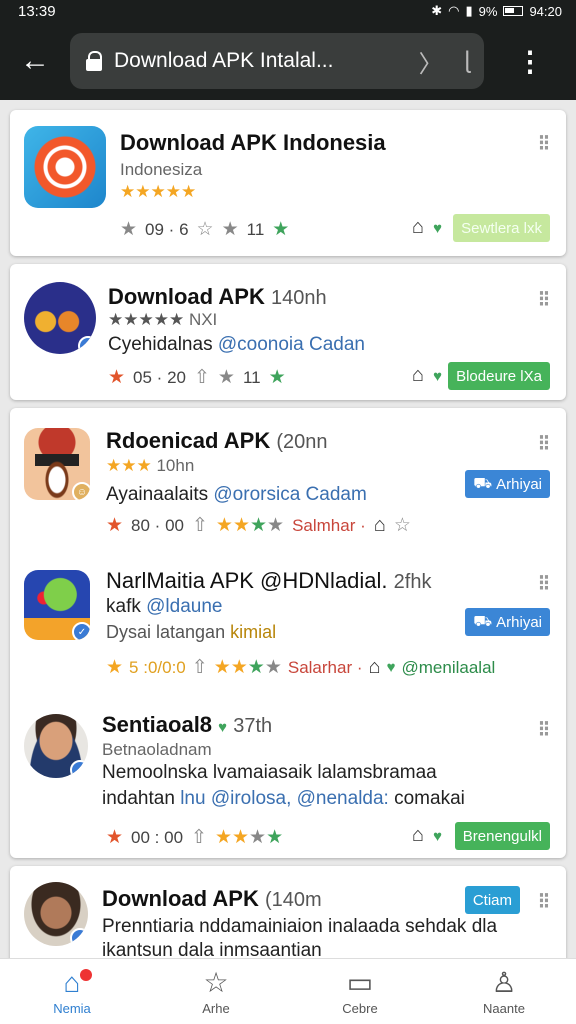  Describe the element at coordinates (467, 61) in the screenshot. I see `reload-icon: ɭ` at that location.